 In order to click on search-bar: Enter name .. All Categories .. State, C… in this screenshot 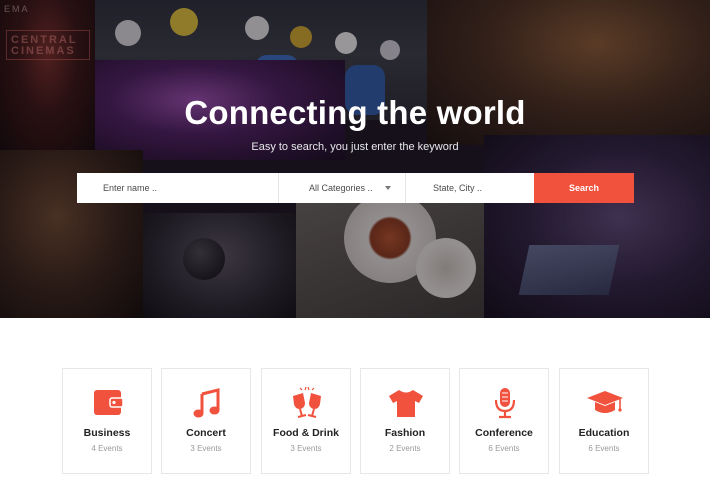, I will do `click(355, 188)`.